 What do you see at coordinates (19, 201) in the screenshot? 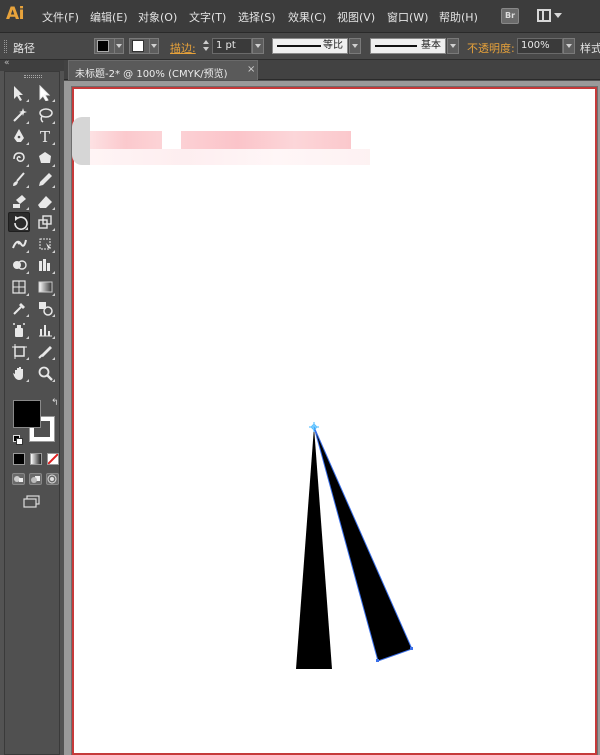
I see `blob-brush-tool` at bounding box center [19, 201].